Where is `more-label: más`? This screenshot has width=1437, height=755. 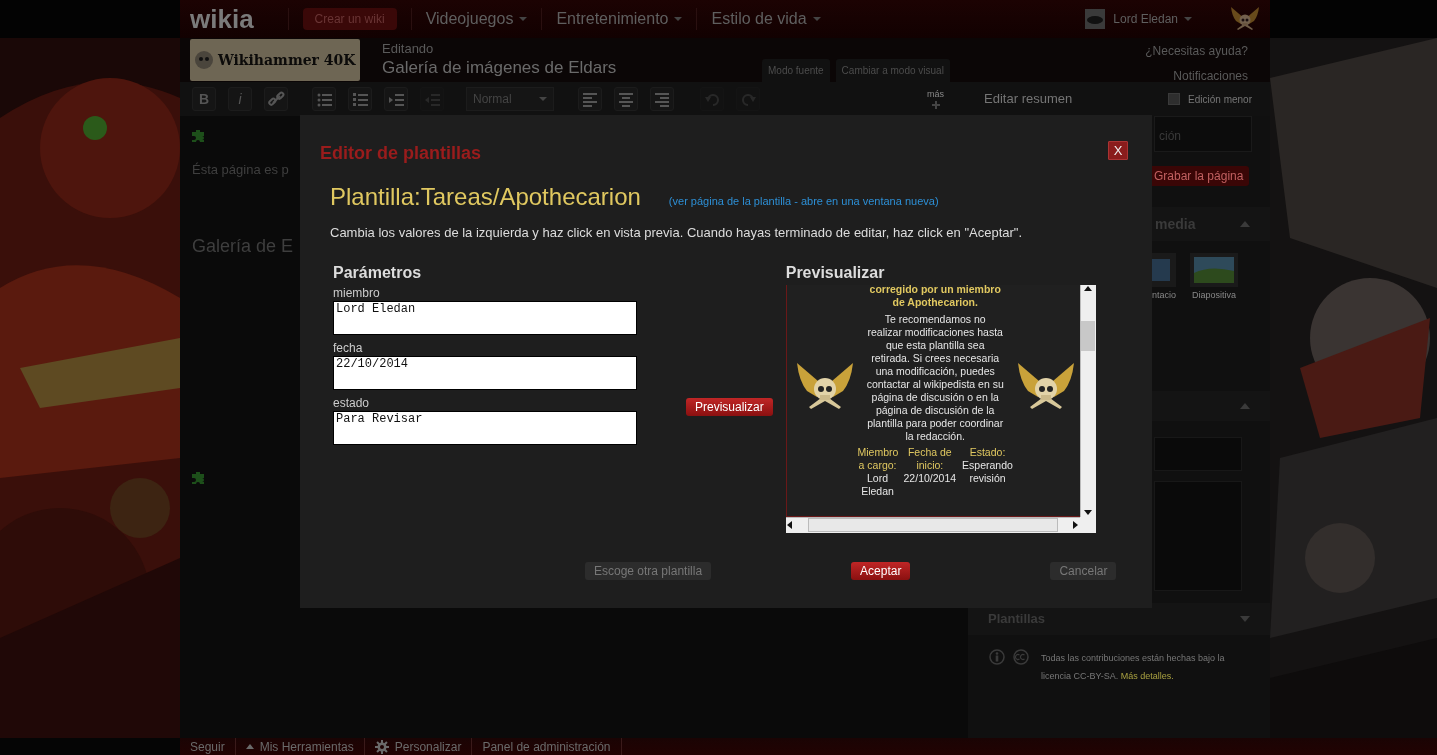
more-label: más is located at coordinates (936, 94).